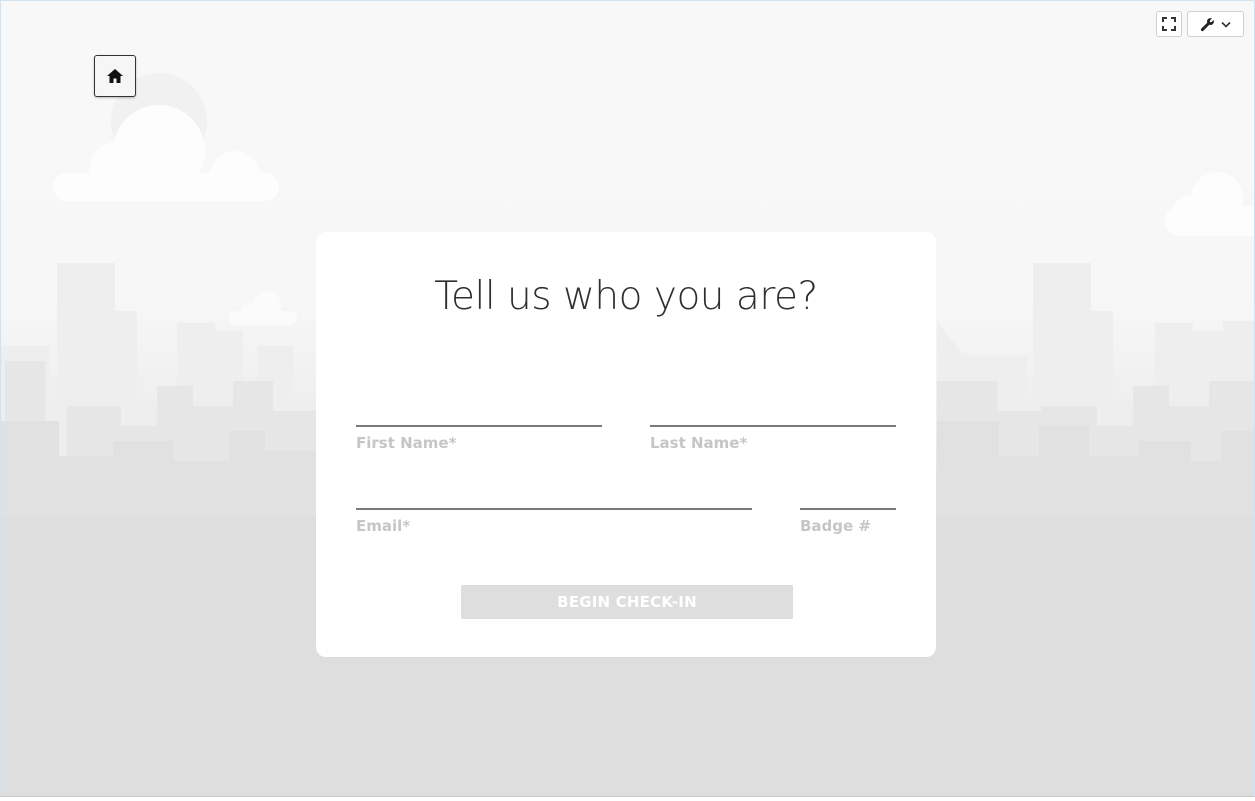  Describe the element at coordinates (554, 492) in the screenshot. I see `email-input` at that location.